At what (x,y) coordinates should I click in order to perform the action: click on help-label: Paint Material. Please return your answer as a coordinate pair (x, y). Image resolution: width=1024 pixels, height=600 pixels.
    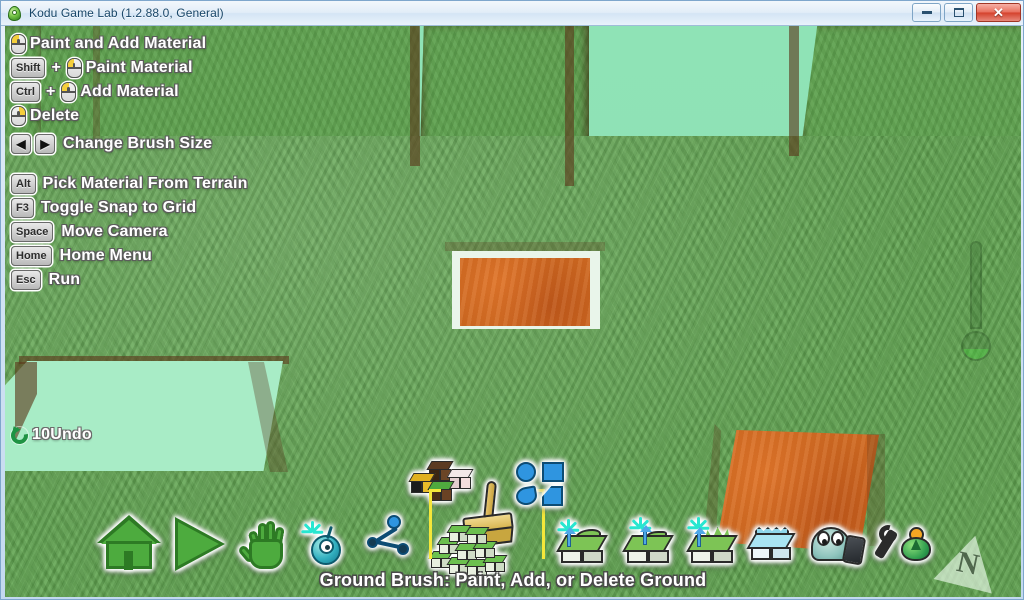
    Looking at the image, I should click on (139, 67).